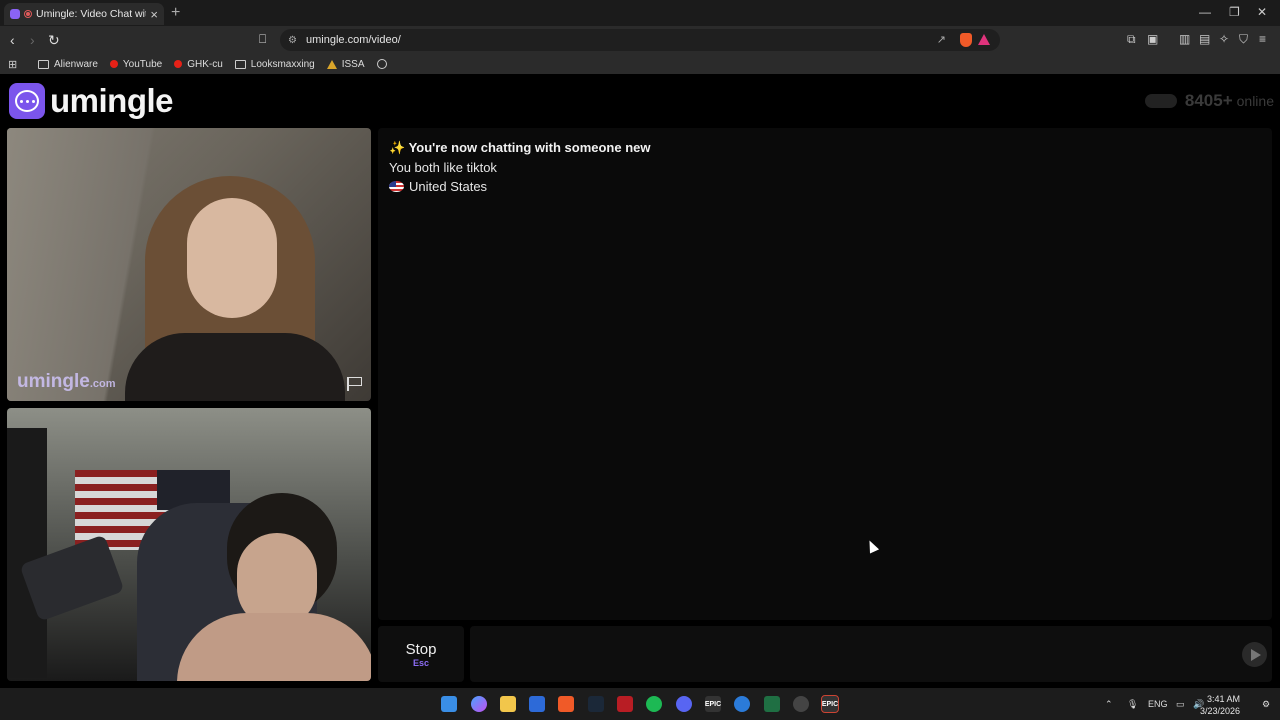 This screenshot has height=720, width=1280. What do you see at coordinates (1255, 101) in the screenshot?
I see `online-label: online` at bounding box center [1255, 101].